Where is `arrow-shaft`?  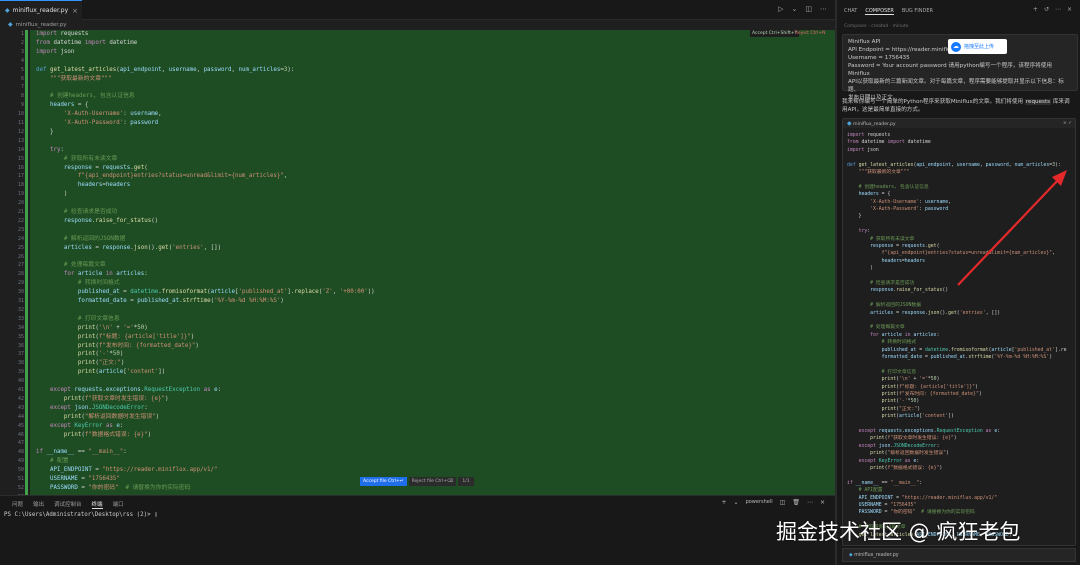
arrow-shaft is located at coordinates (1009, 231).